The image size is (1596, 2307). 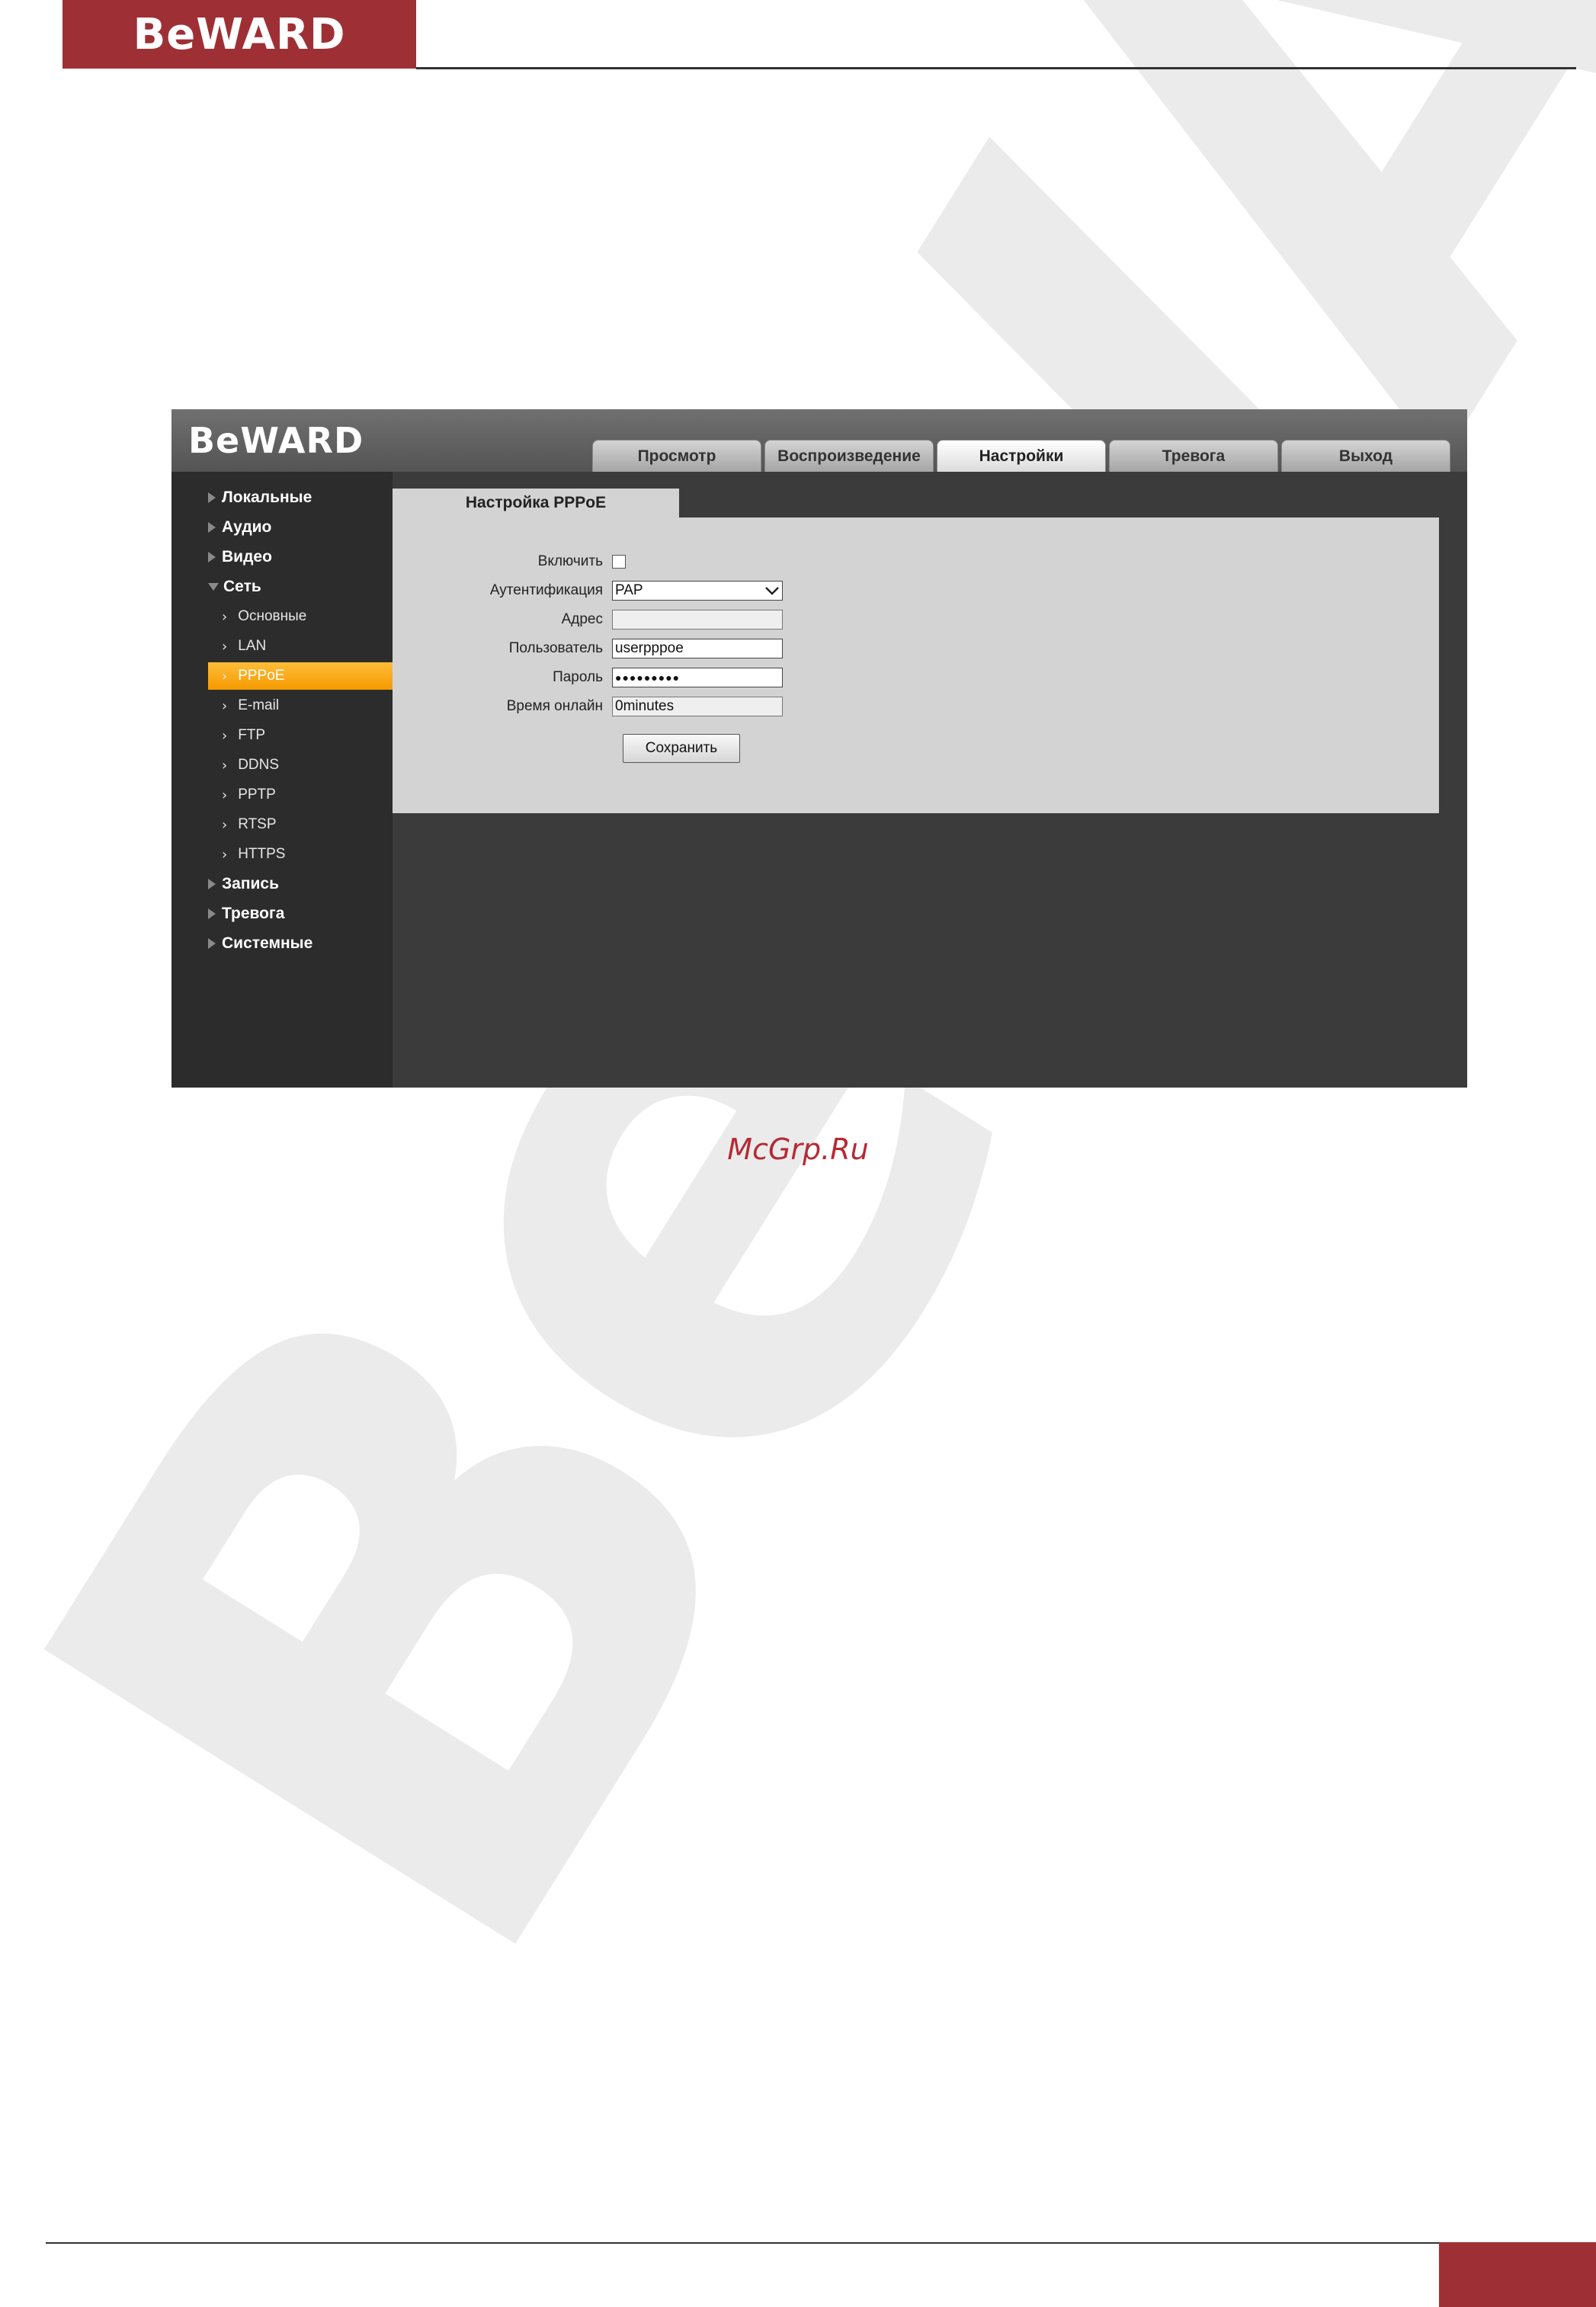 I want to click on tab-logout: Выход, so click(x=1365, y=456).